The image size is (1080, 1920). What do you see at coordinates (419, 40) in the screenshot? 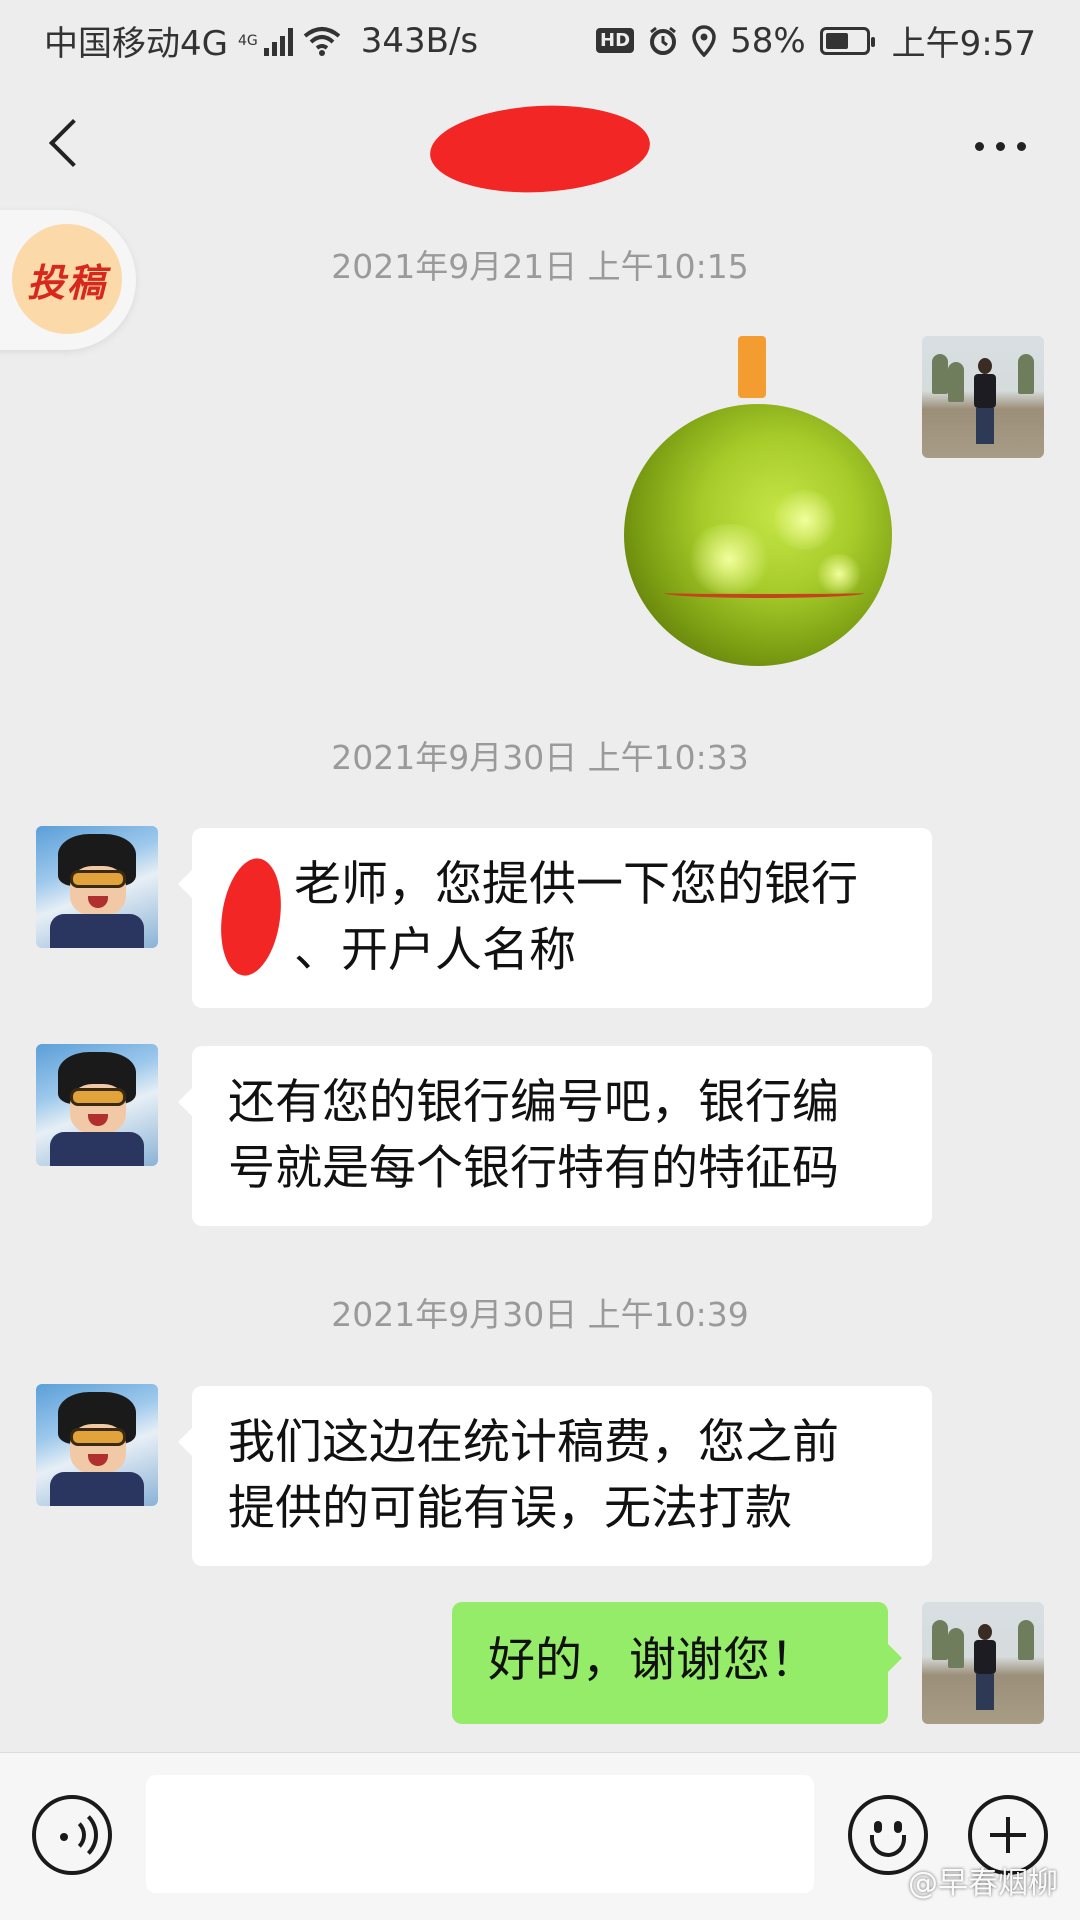
I see `network-speed: 343B/s` at bounding box center [419, 40].